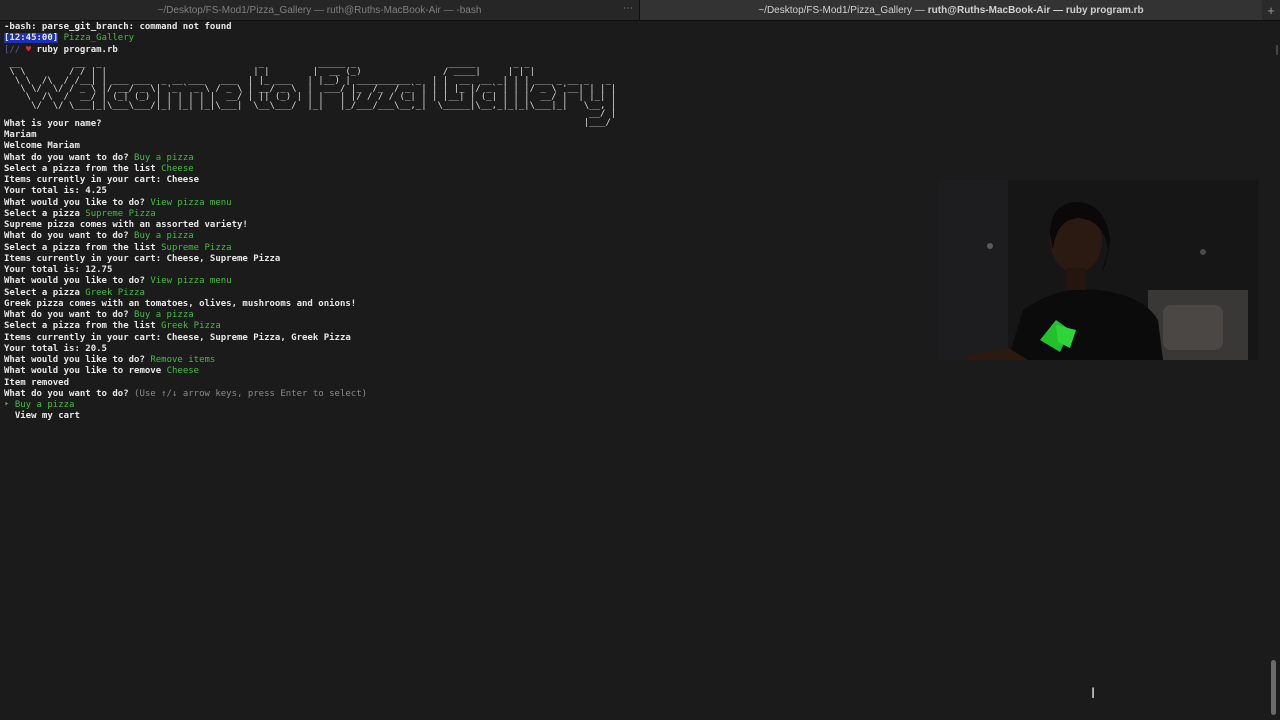 Image resolution: width=1280 pixels, height=720 pixels. I want to click on menu-option-label: Buy a pizza, so click(44, 405).